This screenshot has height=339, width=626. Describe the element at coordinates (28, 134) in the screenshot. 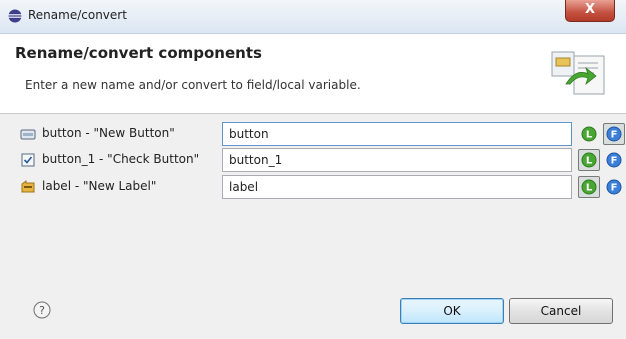

I see `button-component-icon` at that location.